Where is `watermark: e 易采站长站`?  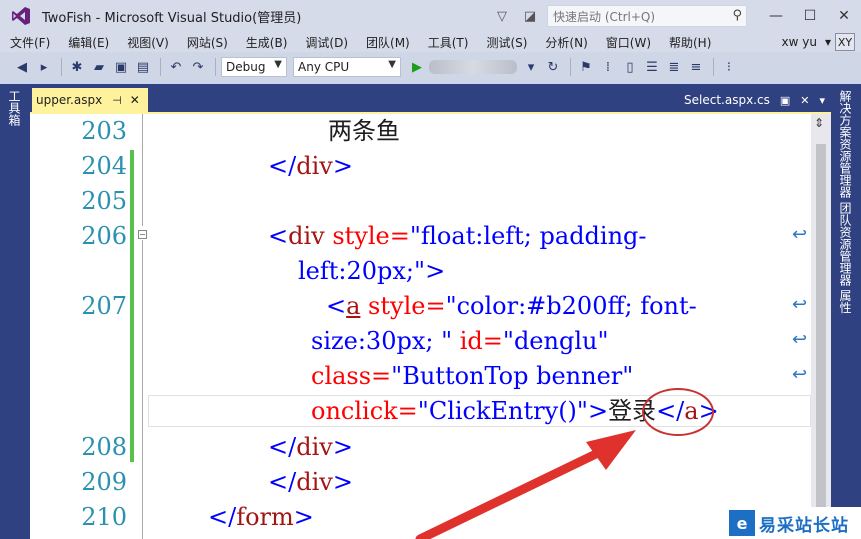
watermark: e 易采站长站 is located at coordinates (794, 523).